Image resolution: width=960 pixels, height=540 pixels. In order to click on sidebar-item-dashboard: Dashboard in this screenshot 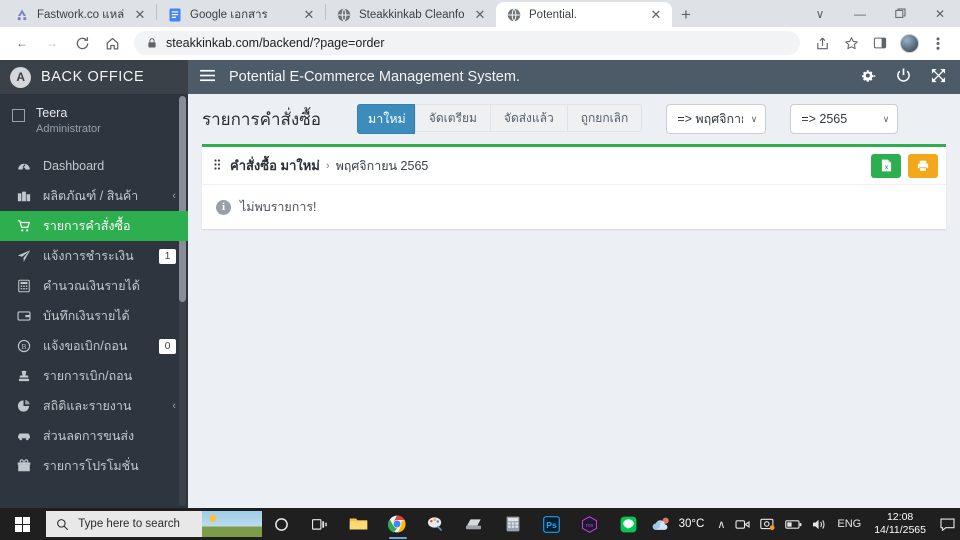, I will do `click(94, 166)`.